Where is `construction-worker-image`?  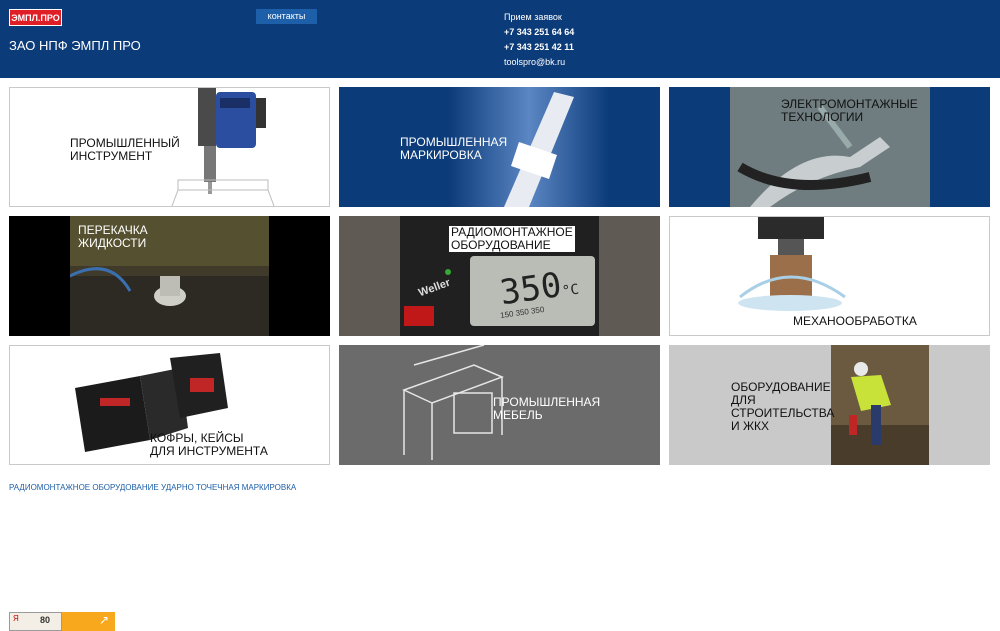
construction-worker-image is located at coordinates (880, 405).